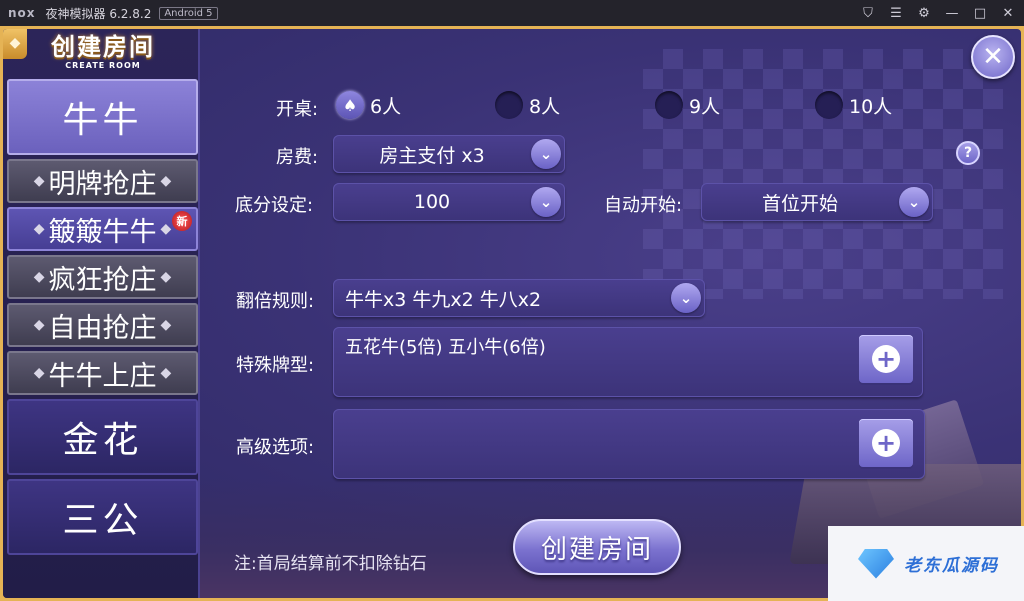 Image resolution: width=1024 pixels, height=601 pixels. What do you see at coordinates (103, 47) in the screenshot?
I see `panel-title-text: 创建房间` at bounding box center [103, 47].